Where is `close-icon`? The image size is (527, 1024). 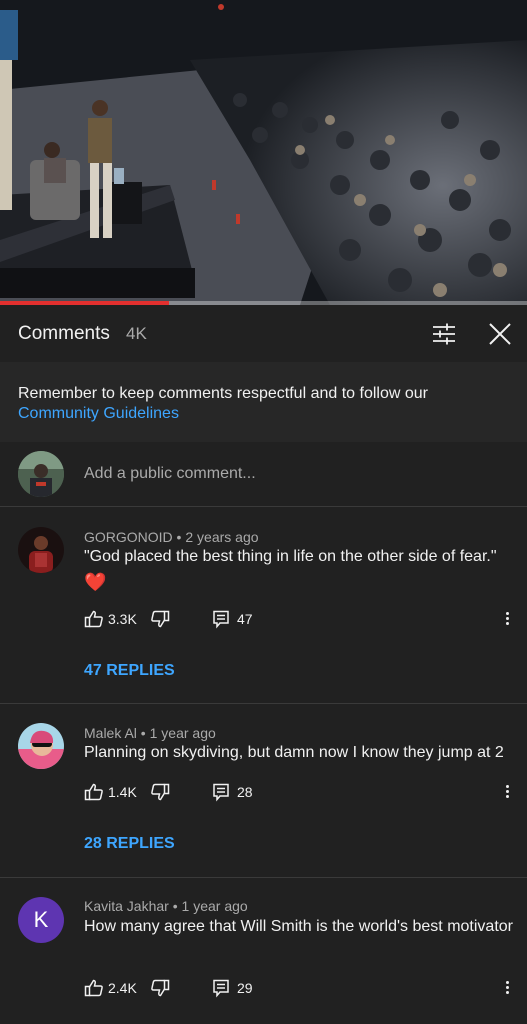
close-icon is located at coordinates (500, 334).